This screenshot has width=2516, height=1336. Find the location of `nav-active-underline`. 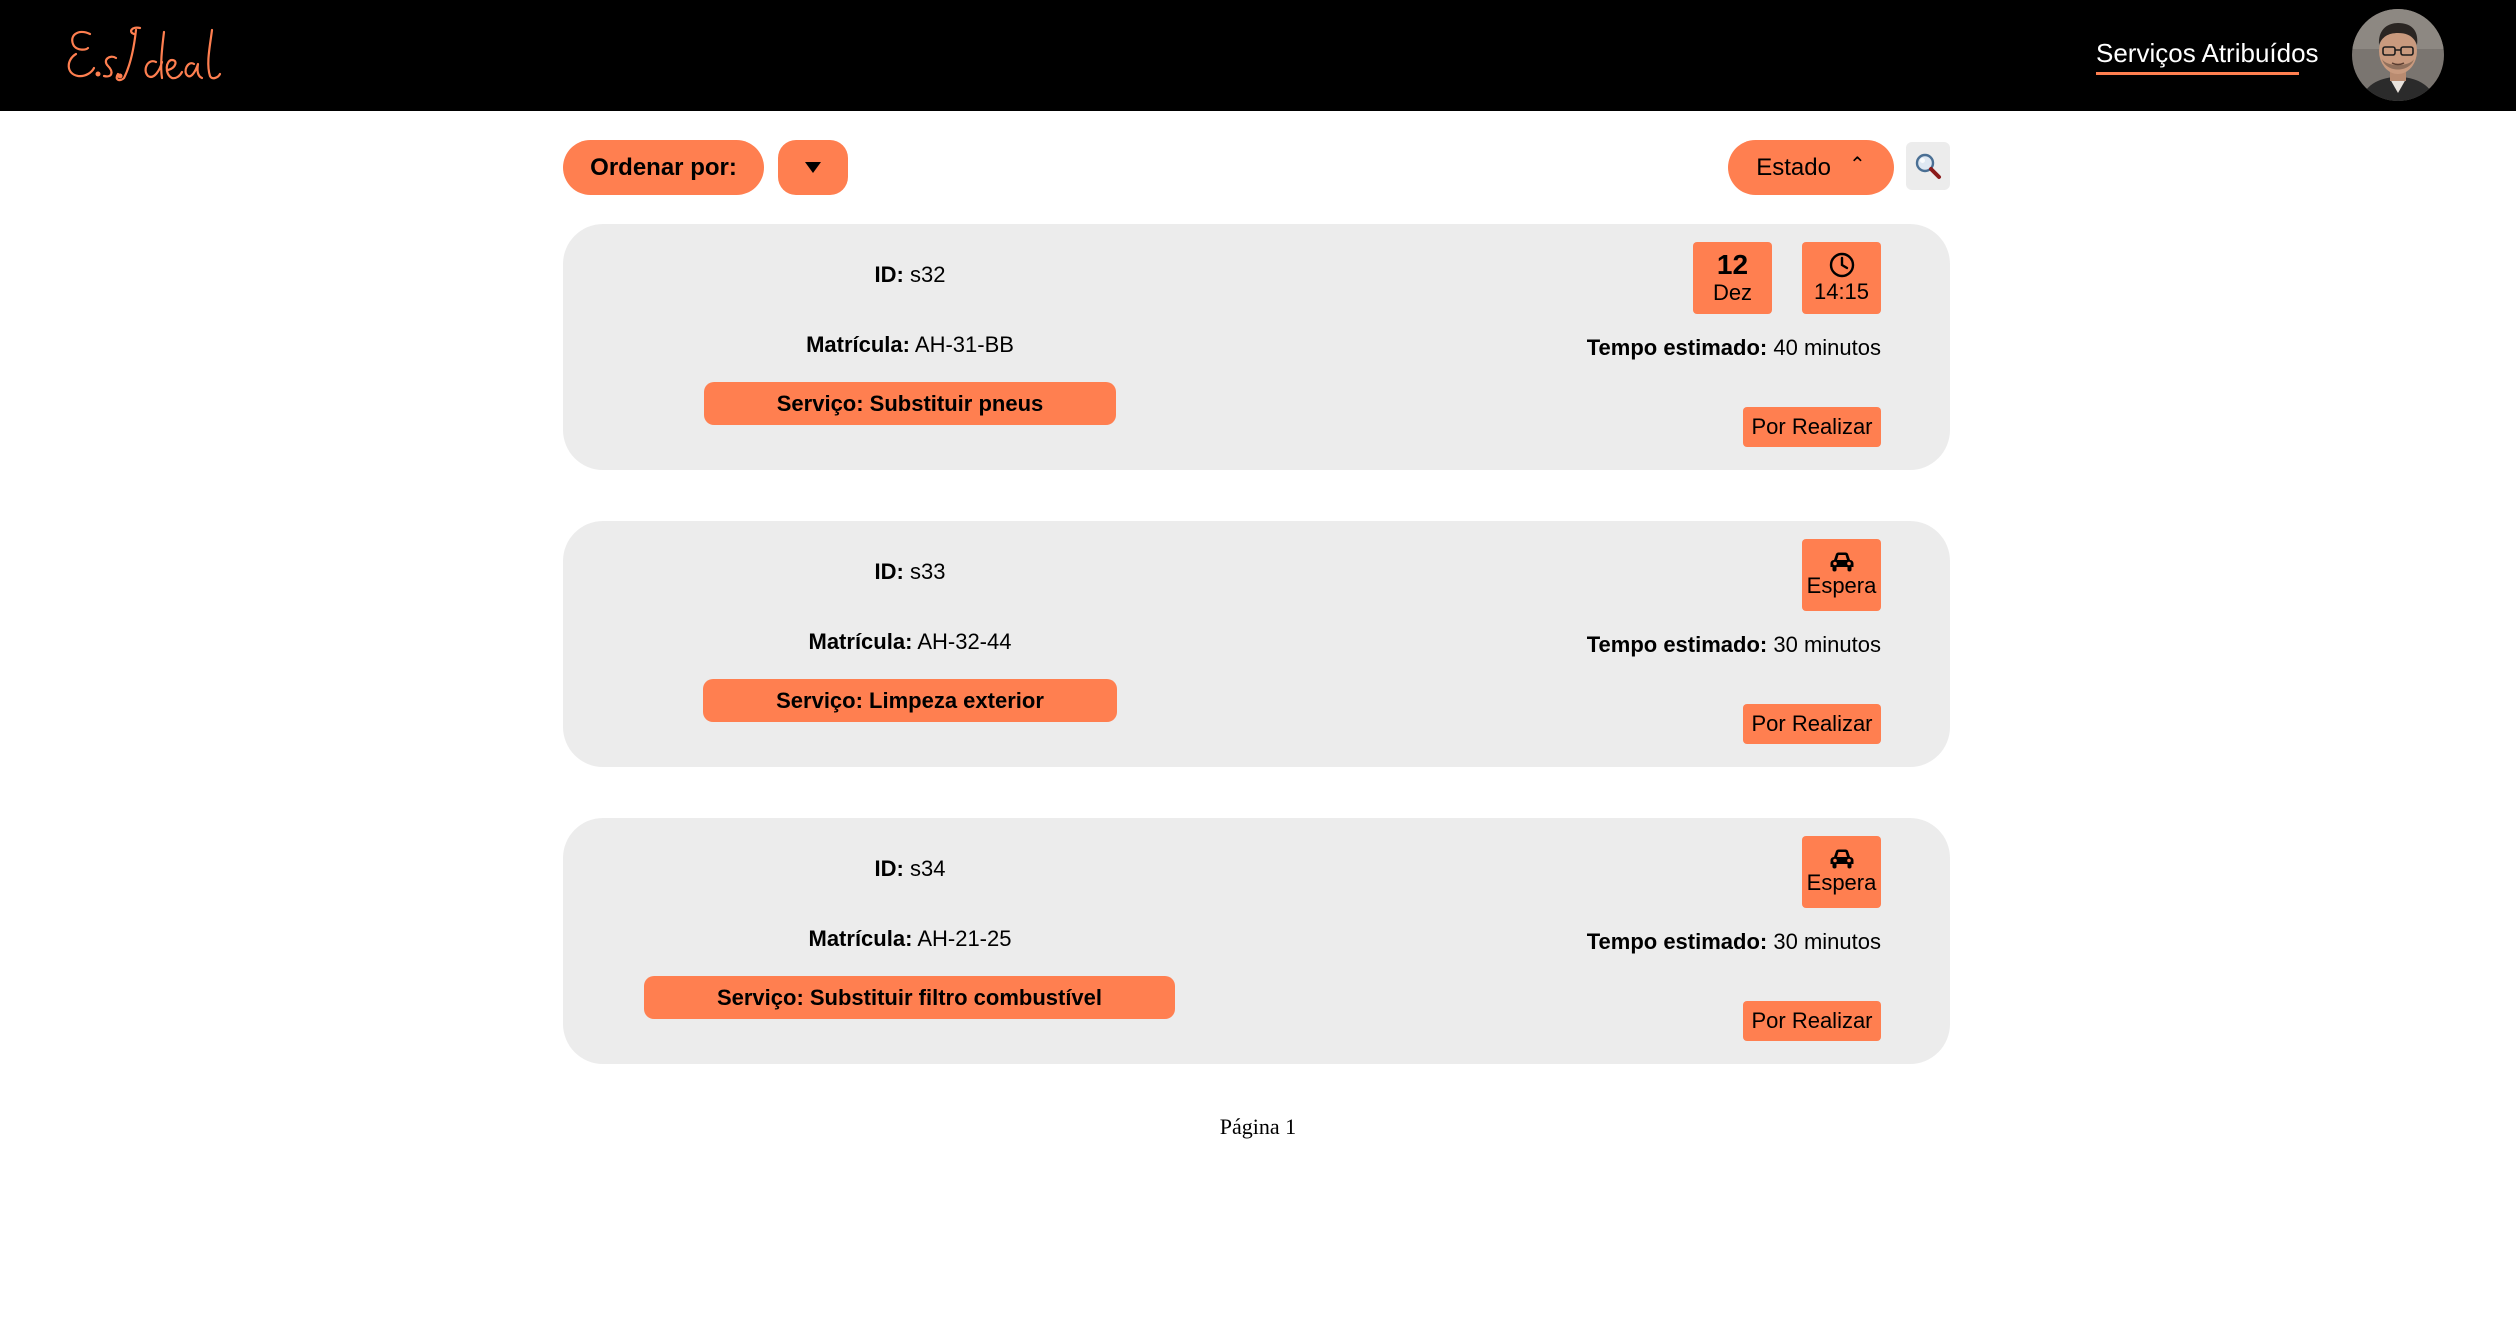

nav-active-underline is located at coordinates (2197, 73).